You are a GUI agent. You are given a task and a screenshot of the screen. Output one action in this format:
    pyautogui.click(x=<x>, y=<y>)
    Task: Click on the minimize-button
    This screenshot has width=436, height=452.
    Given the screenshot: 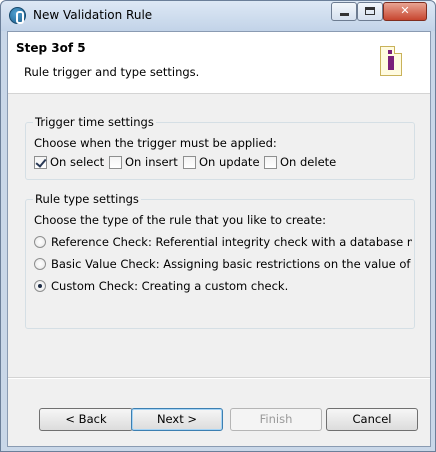 What is the action you would take?
    pyautogui.click(x=344, y=11)
    